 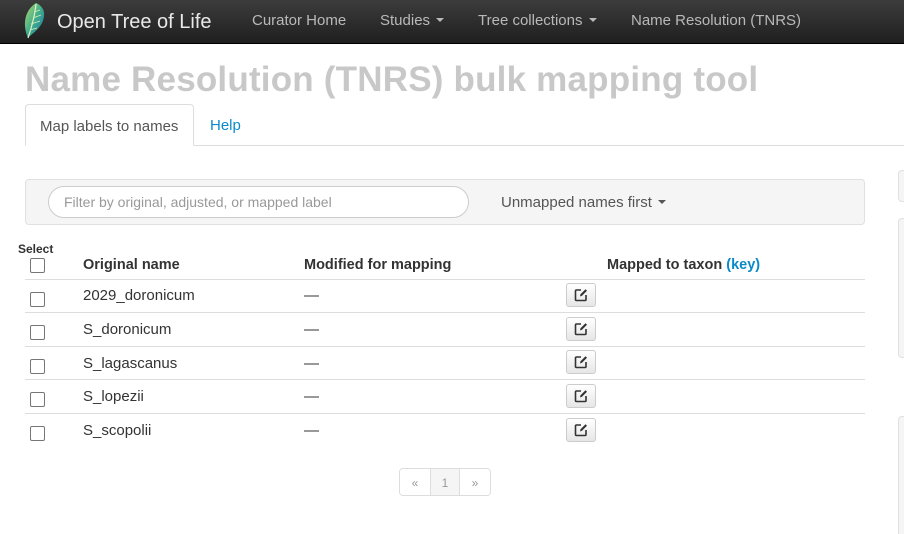 I want to click on mapped-to-taxon-header: Mapped to taxon (key), so click(x=683, y=265).